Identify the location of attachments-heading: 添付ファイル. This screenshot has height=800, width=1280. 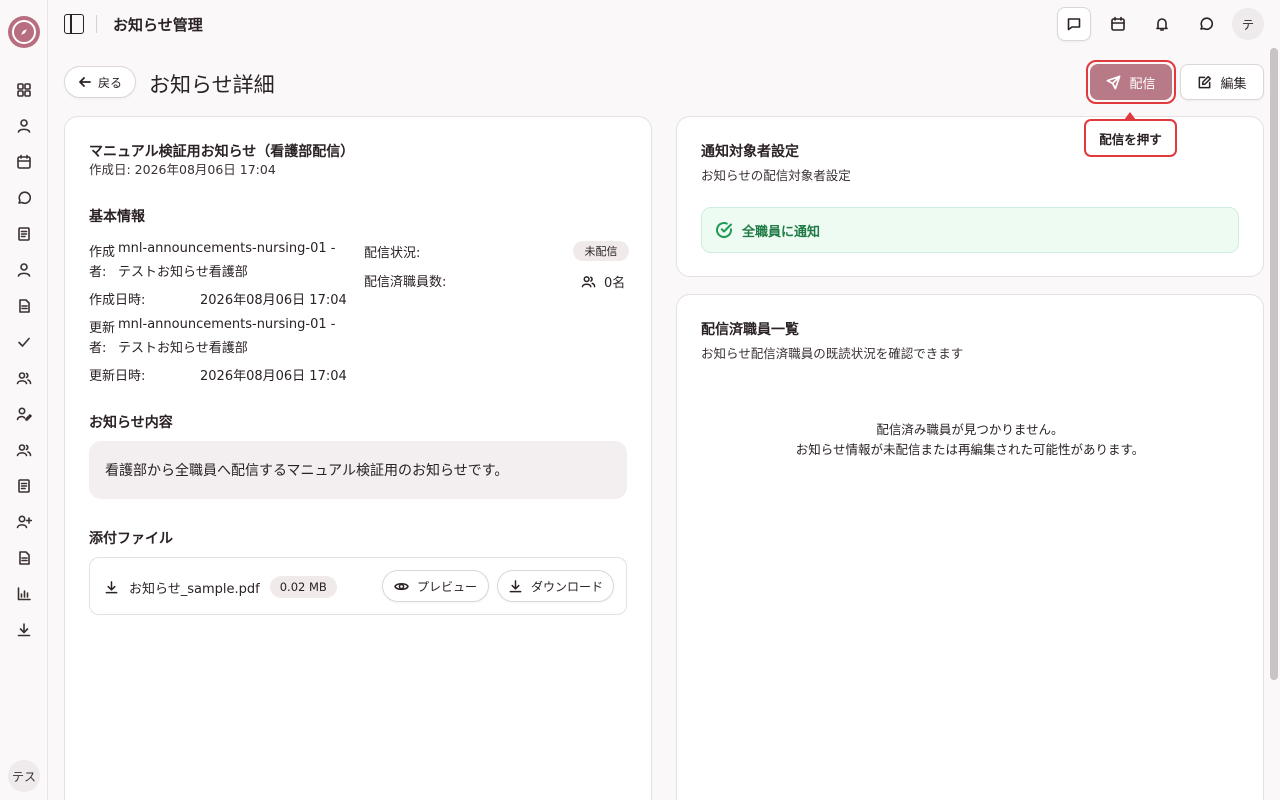
(131, 539).